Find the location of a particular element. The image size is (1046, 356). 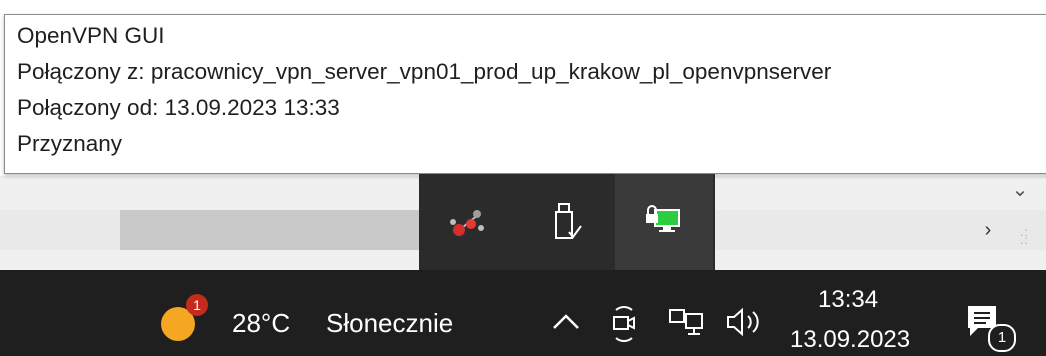

tray-item-network-app is located at coordinates (468, 222).